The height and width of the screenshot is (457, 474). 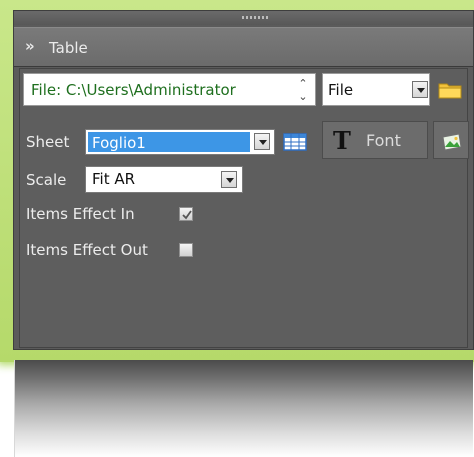 What do you see at coordinates (243, 47) in the screenshot?
I see `panel-header: » Table` at bounding box center [243, 47].